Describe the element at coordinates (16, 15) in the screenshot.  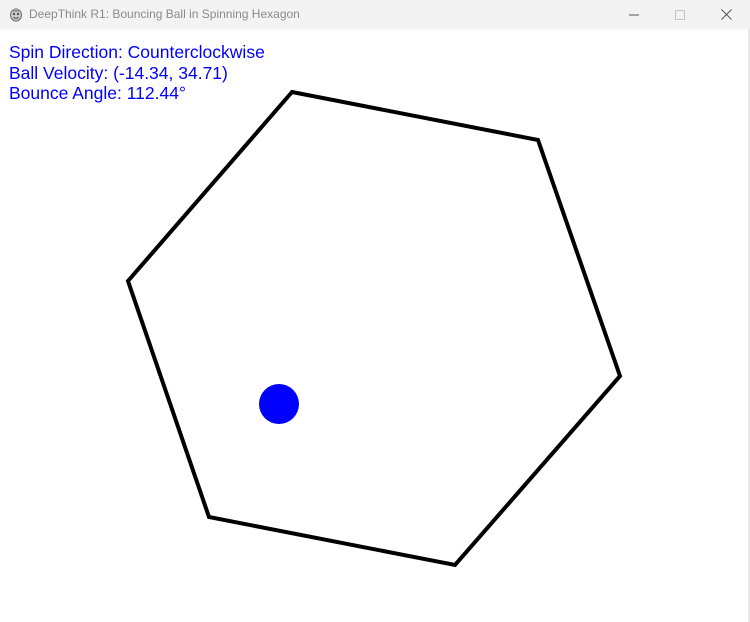
I see `pygame-snake-icon` at that location.